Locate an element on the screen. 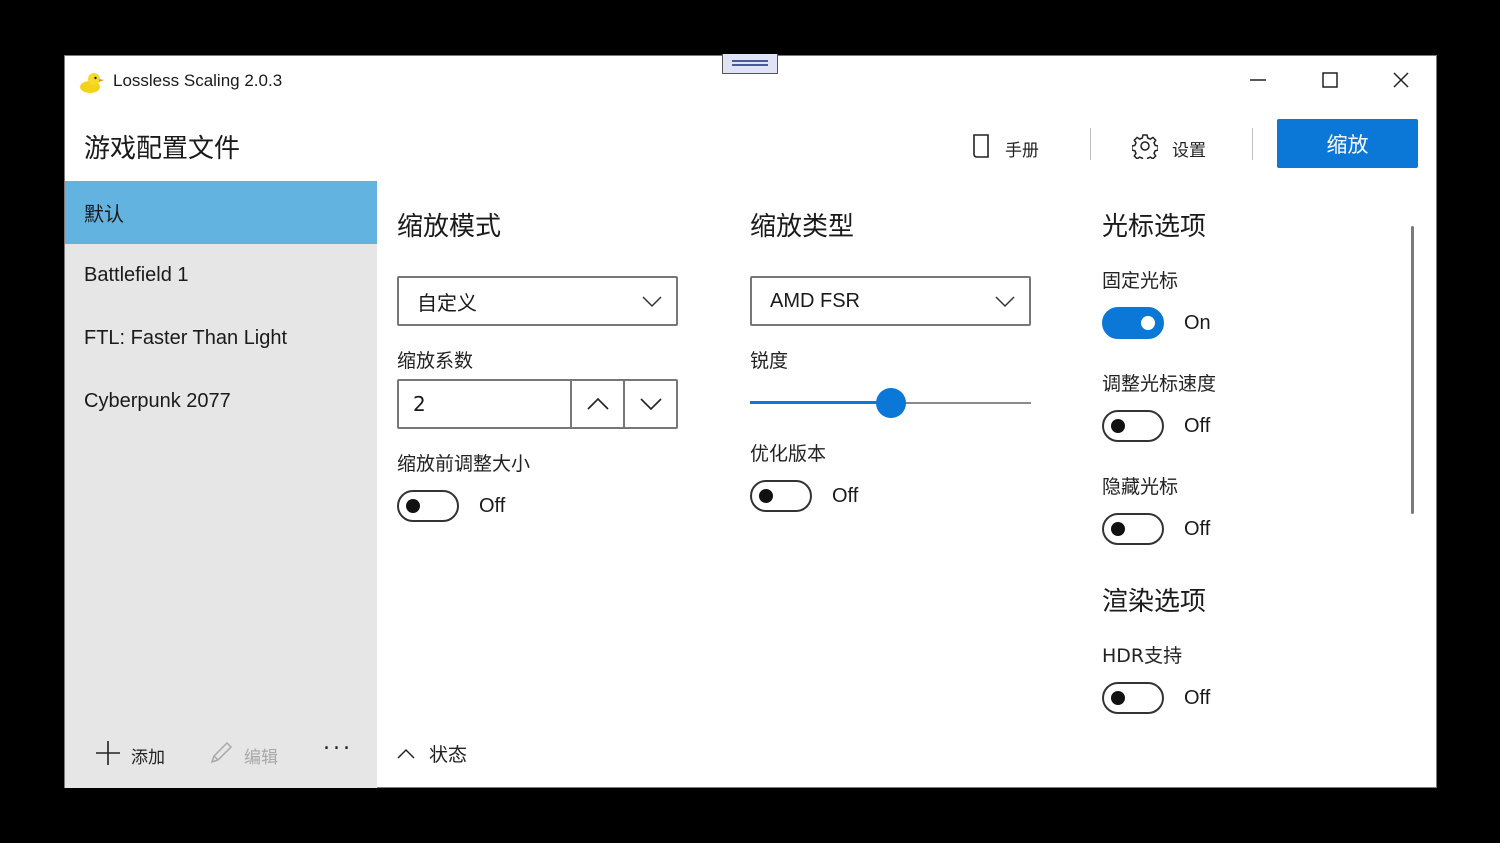  close-icon is located at coordinates (1401, 82).